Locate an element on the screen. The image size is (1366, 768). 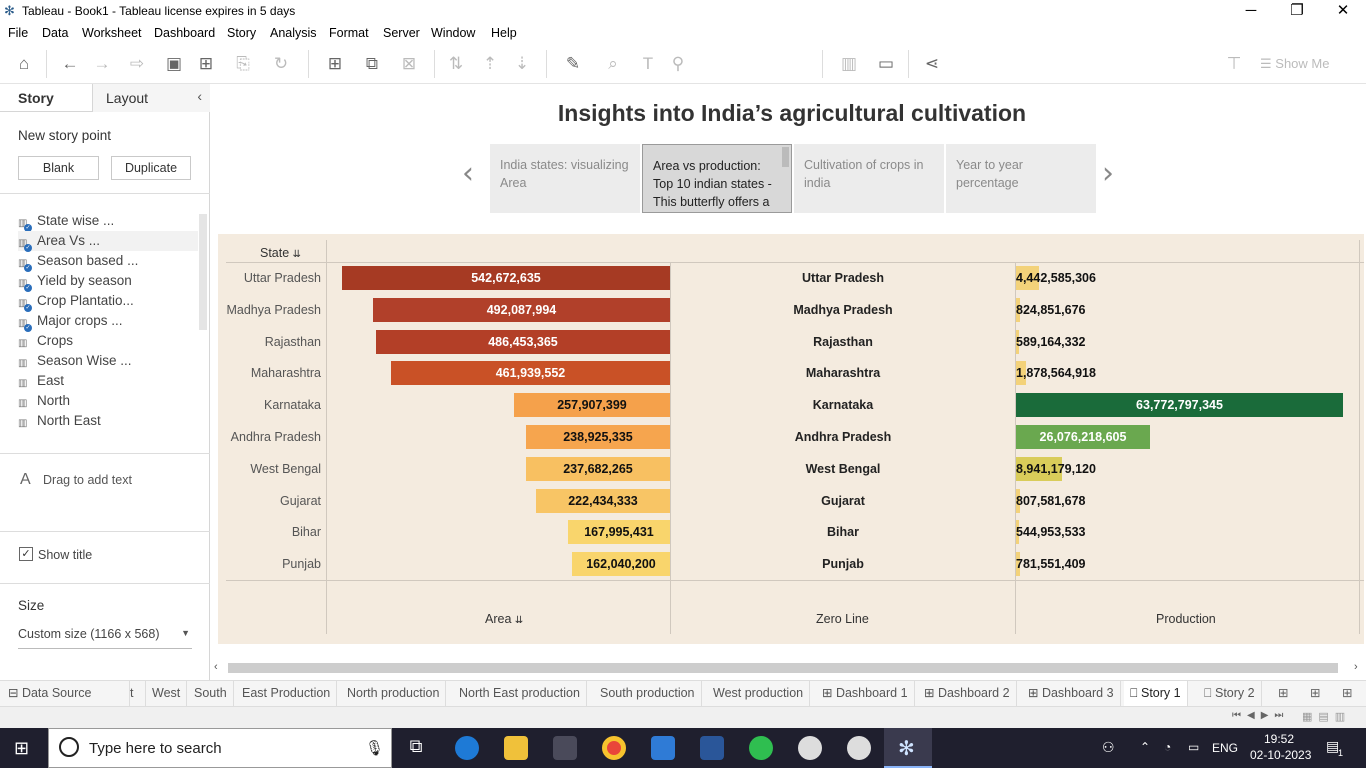
production-bar: 807,581,678 is located at coordinates (1051, 500).